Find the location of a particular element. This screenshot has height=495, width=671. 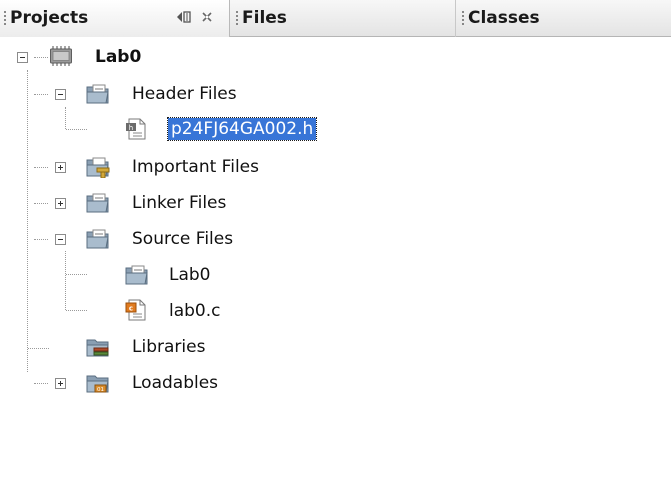

tree-node-source-files: Source Files is located at coordinates (335, 239).